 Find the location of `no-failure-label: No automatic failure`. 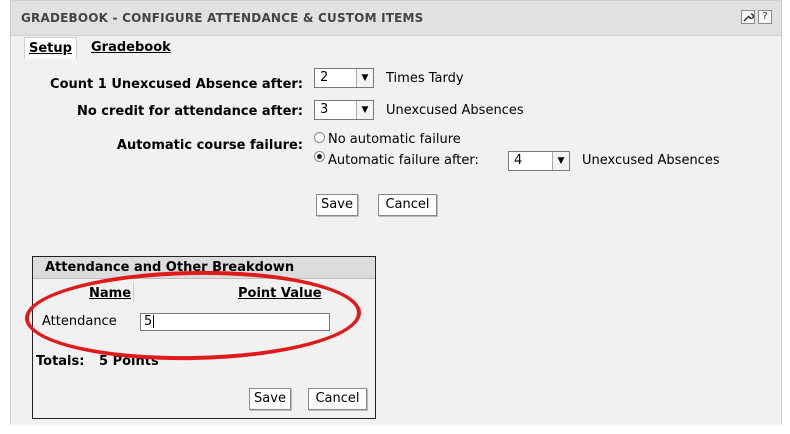

no-failure-label: No automatic failure is located at coordinates (394, 139).